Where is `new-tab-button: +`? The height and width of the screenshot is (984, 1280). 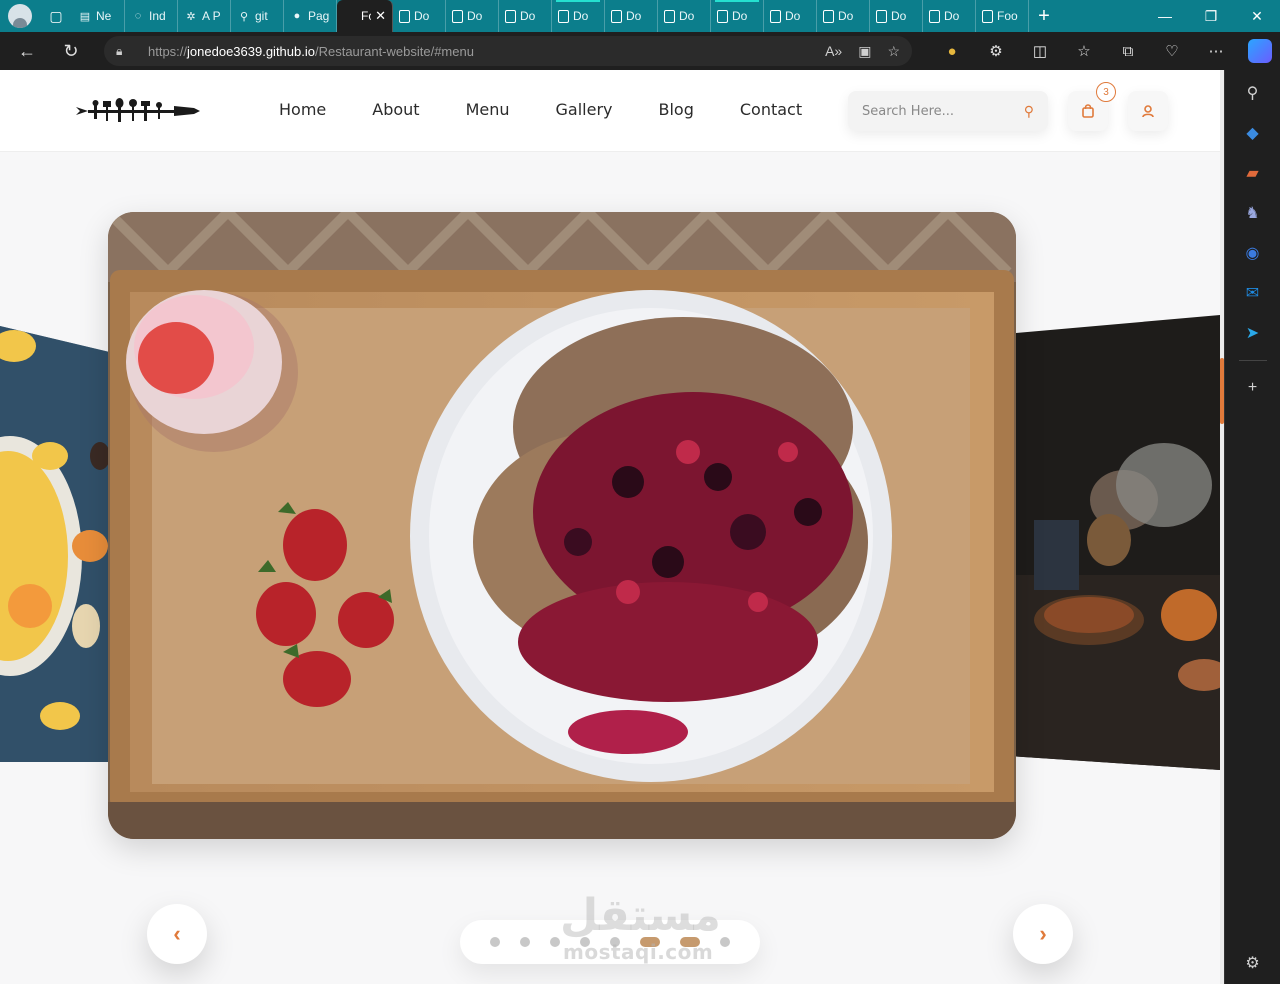
new-tab-button: + is located at coordinates (1044, 16).